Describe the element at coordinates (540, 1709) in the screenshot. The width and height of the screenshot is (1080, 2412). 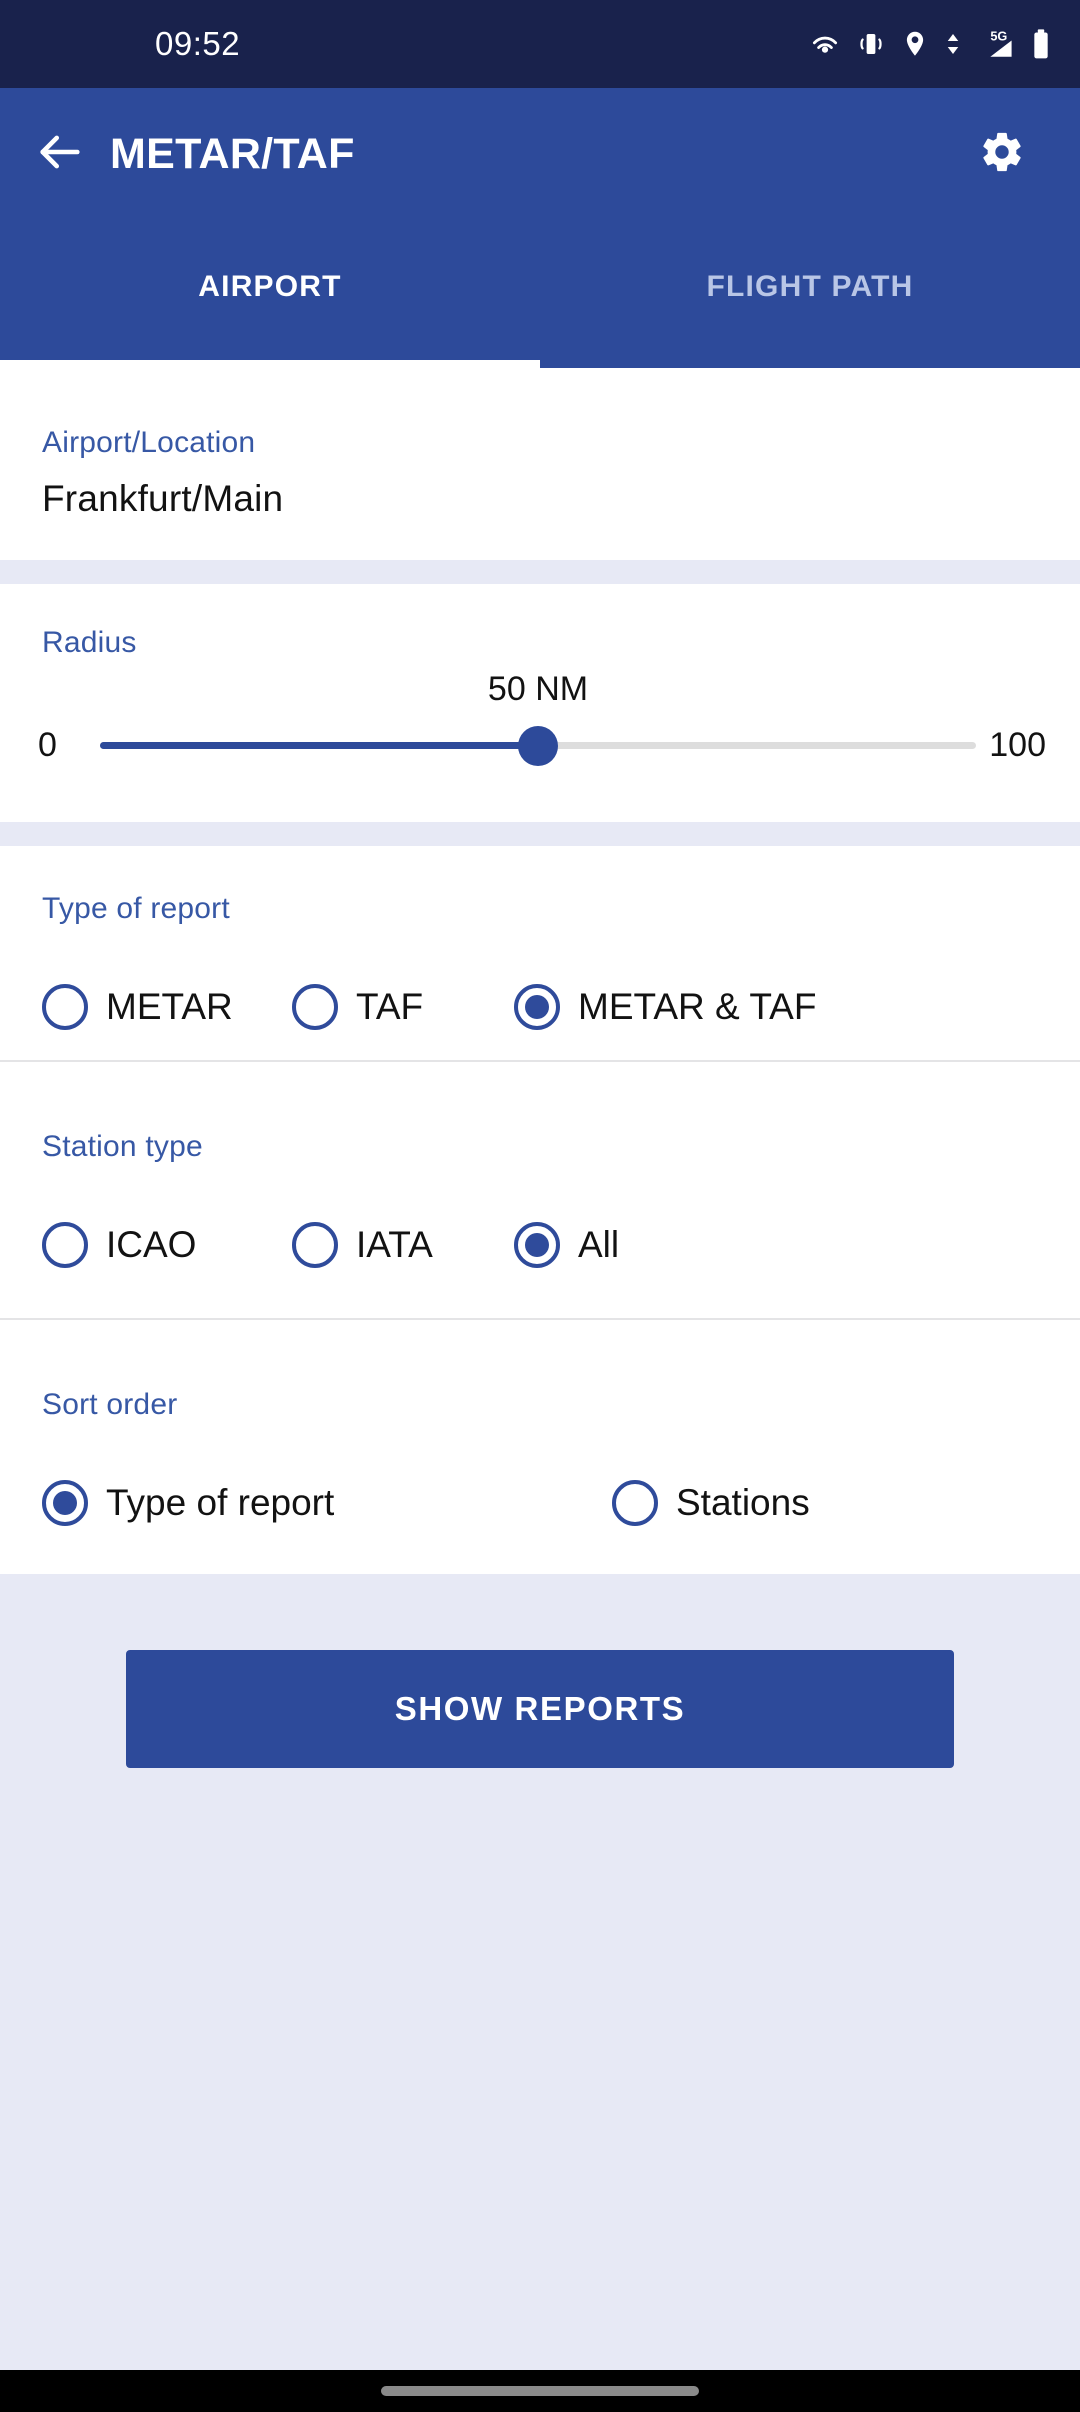
I see `show-reports-button: SHOW REPORTS` at that location.